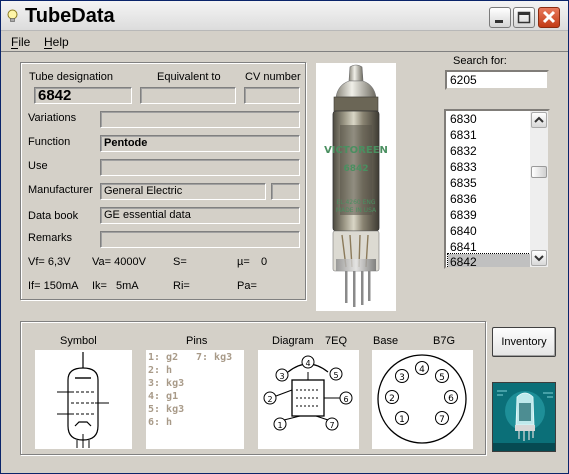 This screenshot has width=569, height=474. Describe the element at coordinates (214, 357) in the screenshot. I see `pin-entry: 7: kg3` at that location.